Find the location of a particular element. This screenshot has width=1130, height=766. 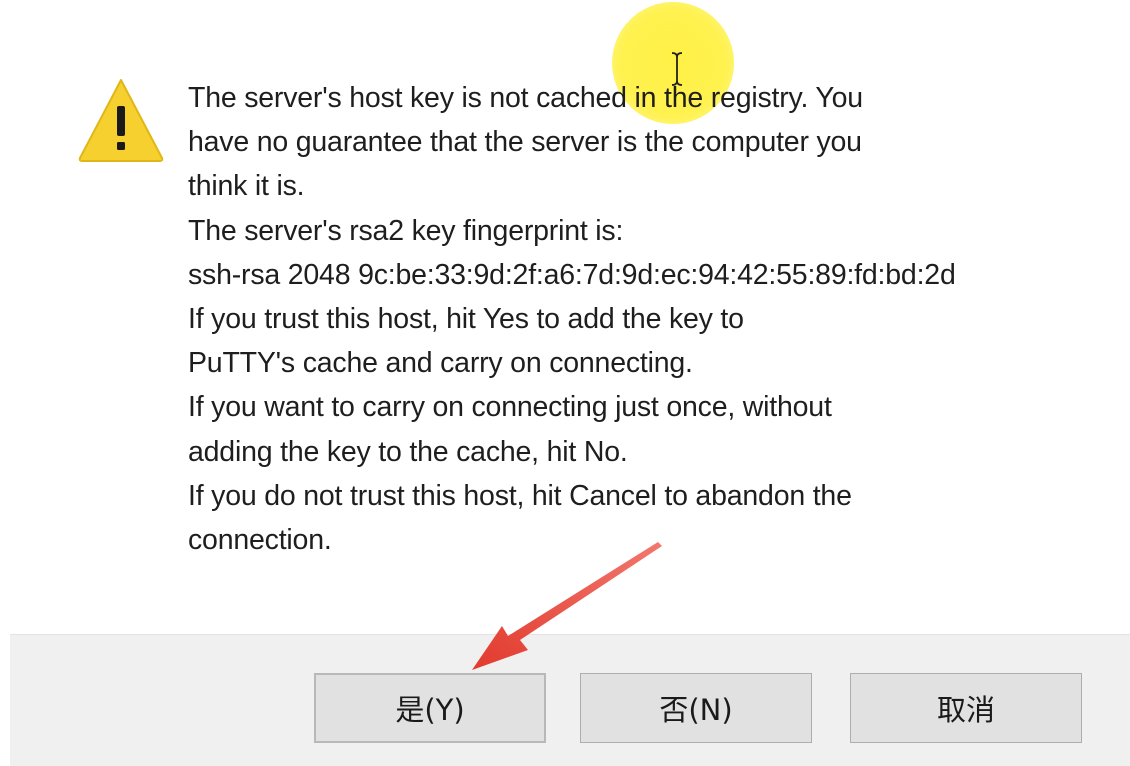

message-line: adding the key to the cache, hit No. is located at coordinates (408, 451).